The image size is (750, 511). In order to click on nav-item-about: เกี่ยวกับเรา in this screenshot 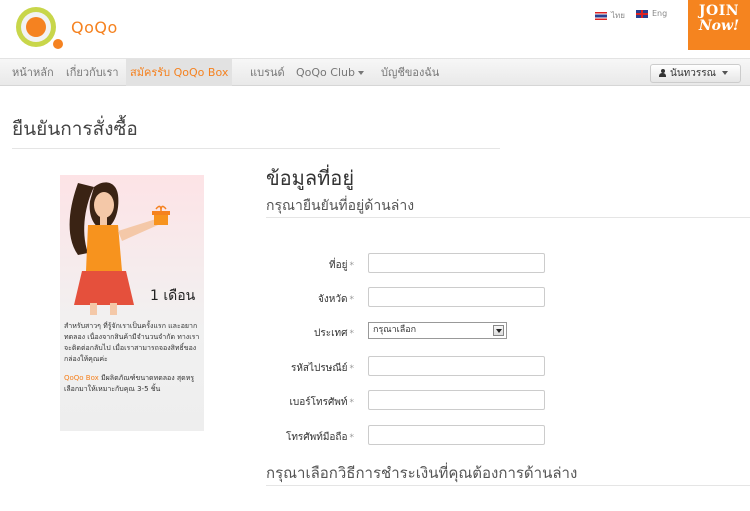, I will do `click(92, 72)`.